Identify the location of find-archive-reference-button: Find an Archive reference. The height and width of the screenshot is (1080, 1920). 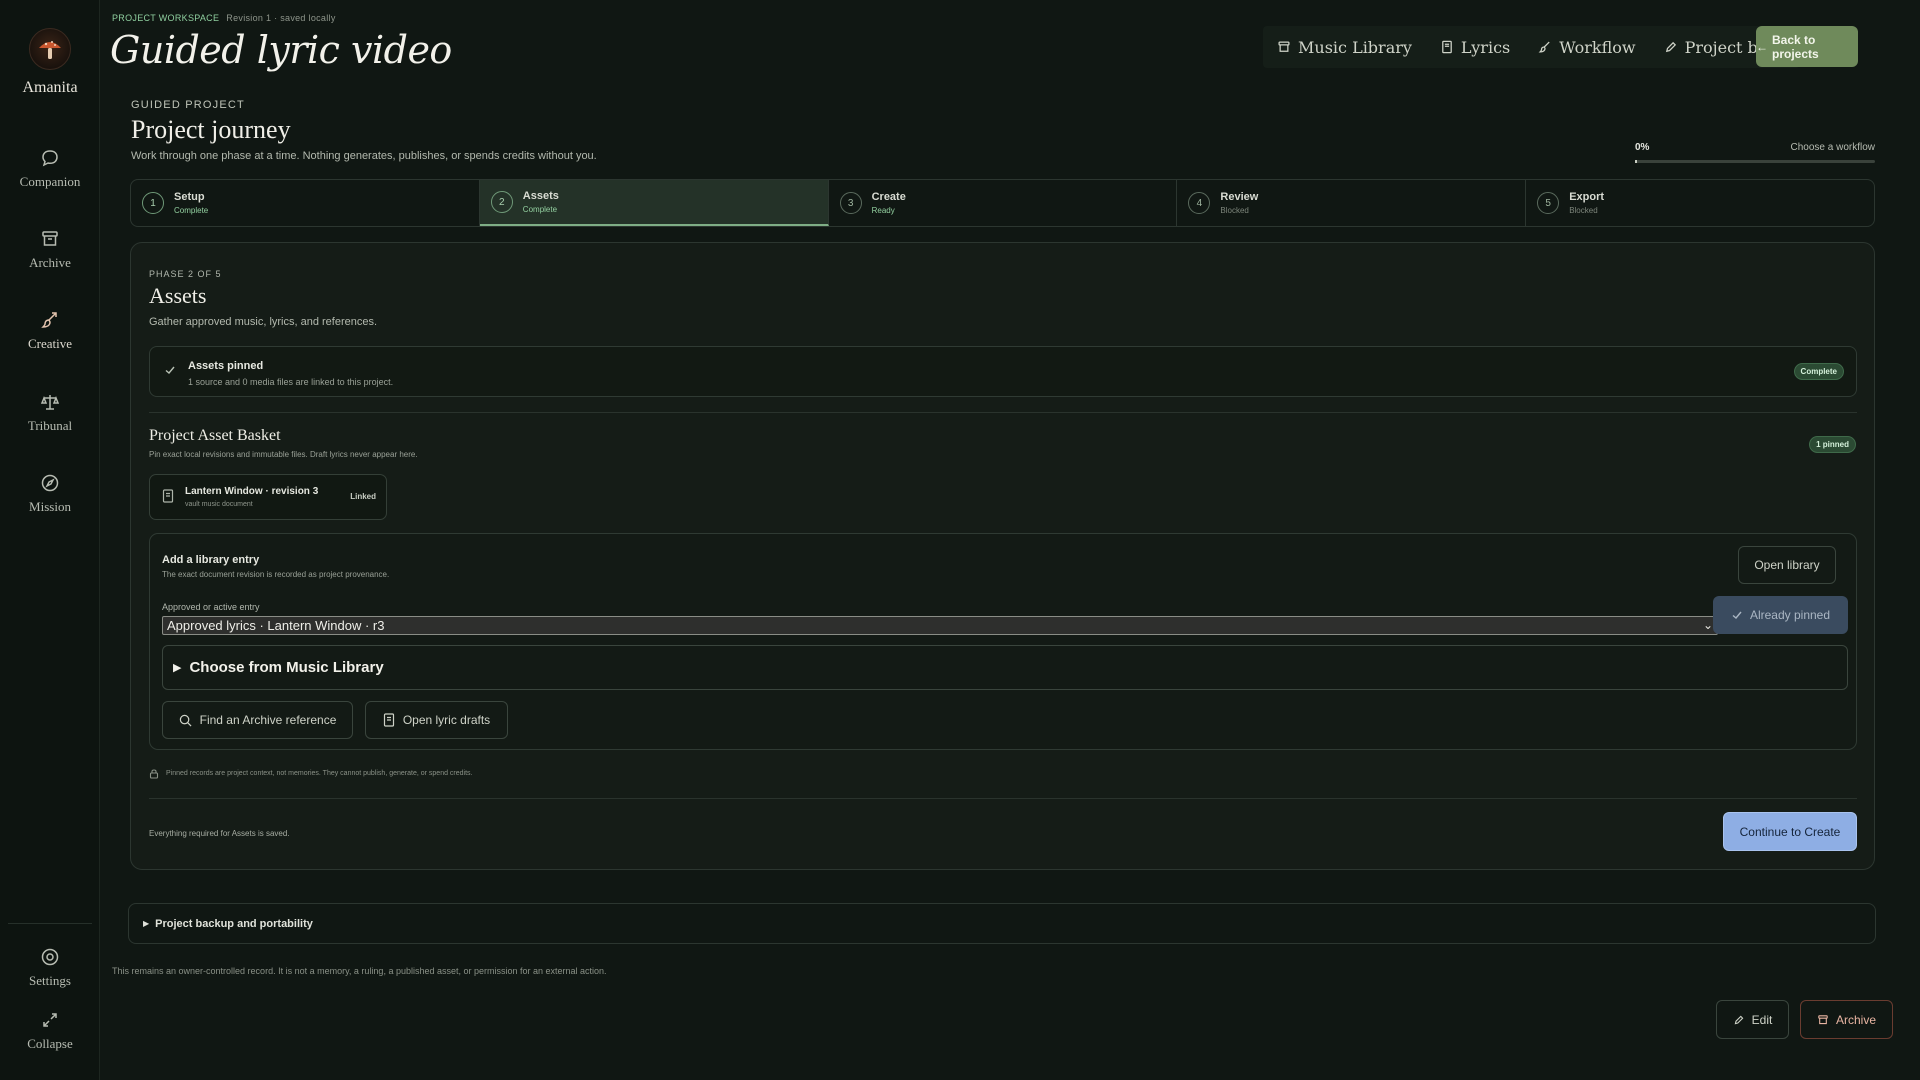
(257, 720).